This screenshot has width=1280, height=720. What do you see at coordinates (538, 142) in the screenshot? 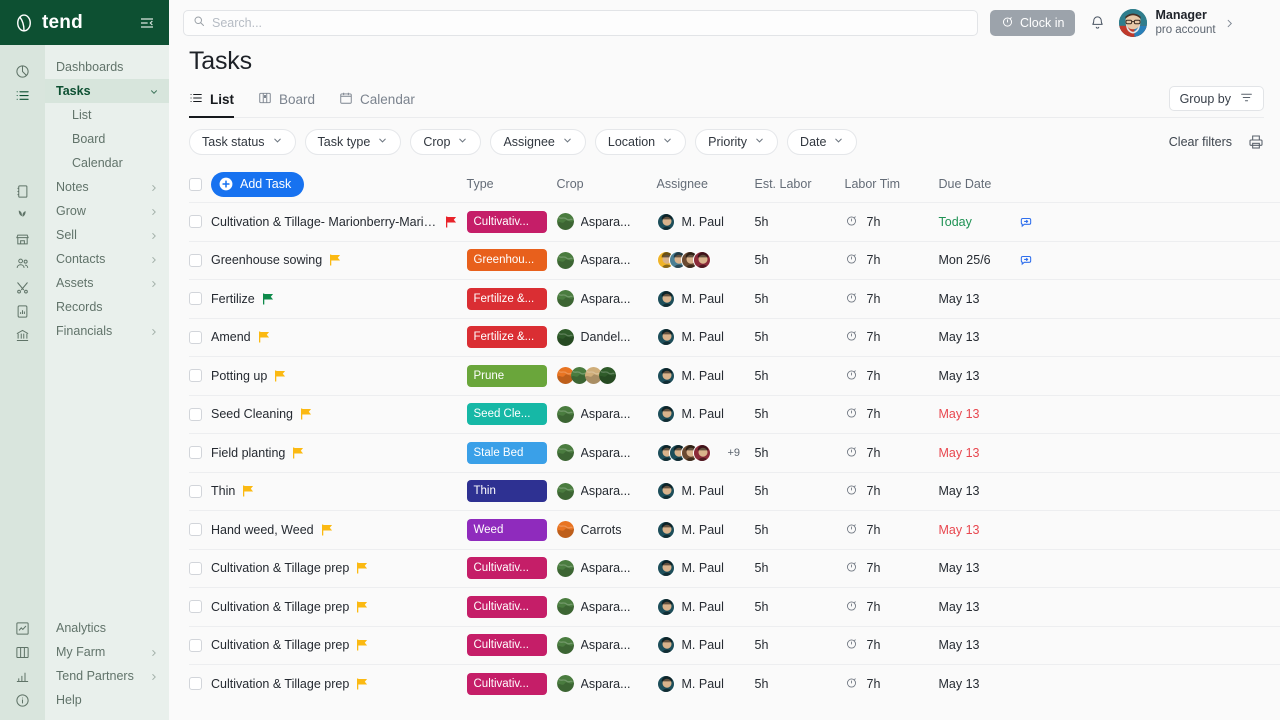
I see `filter-assignee: Assignee` at bounding box center [538, 142].